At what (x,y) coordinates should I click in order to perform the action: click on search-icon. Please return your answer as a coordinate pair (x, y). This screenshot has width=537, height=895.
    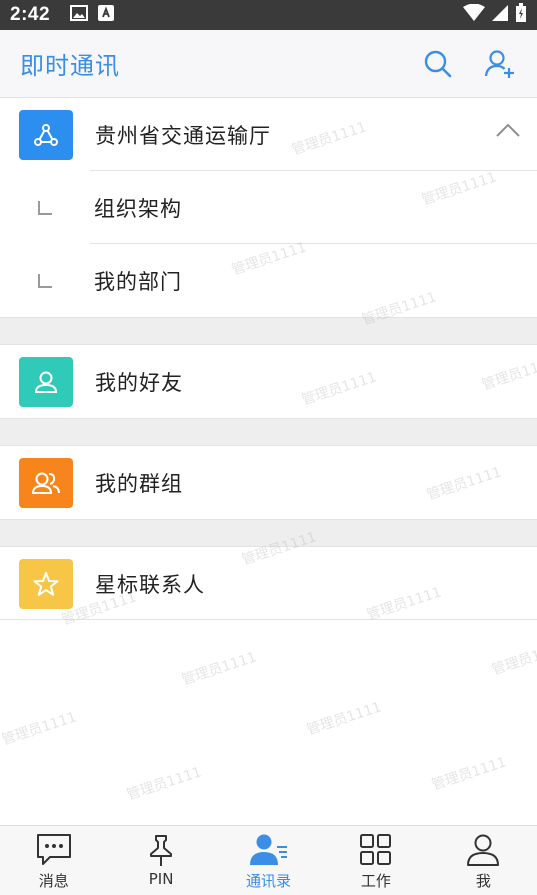
    Looking at the image, I should click on (438, 63).